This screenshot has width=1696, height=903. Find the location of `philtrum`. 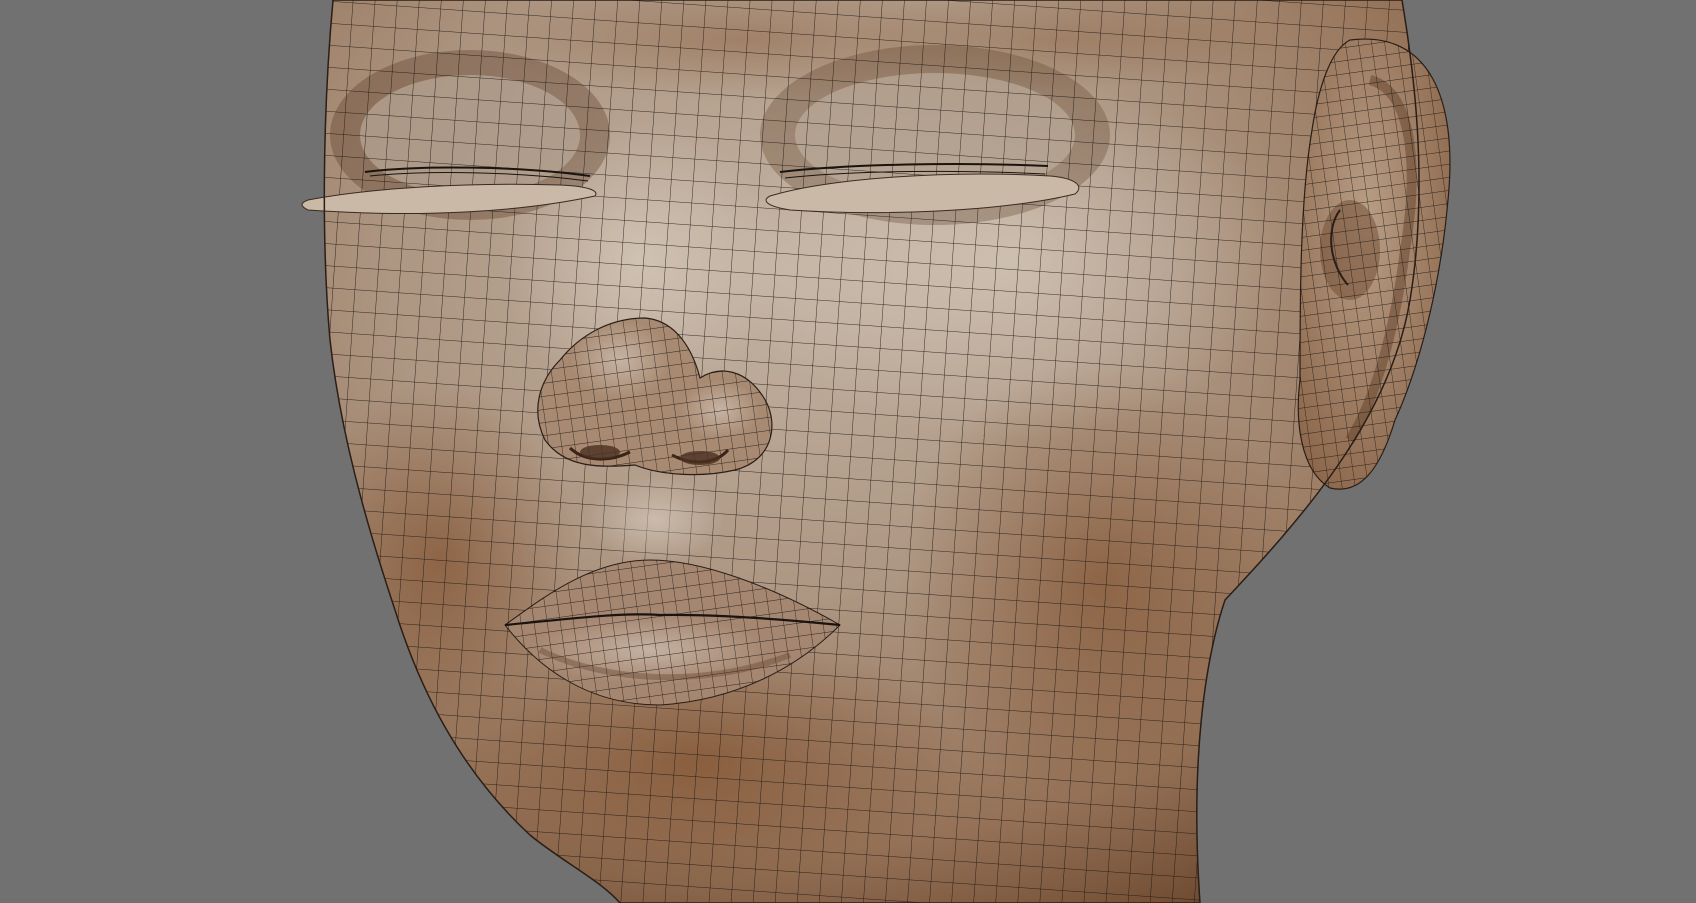

philtrum is located at coordinates (655, 520).